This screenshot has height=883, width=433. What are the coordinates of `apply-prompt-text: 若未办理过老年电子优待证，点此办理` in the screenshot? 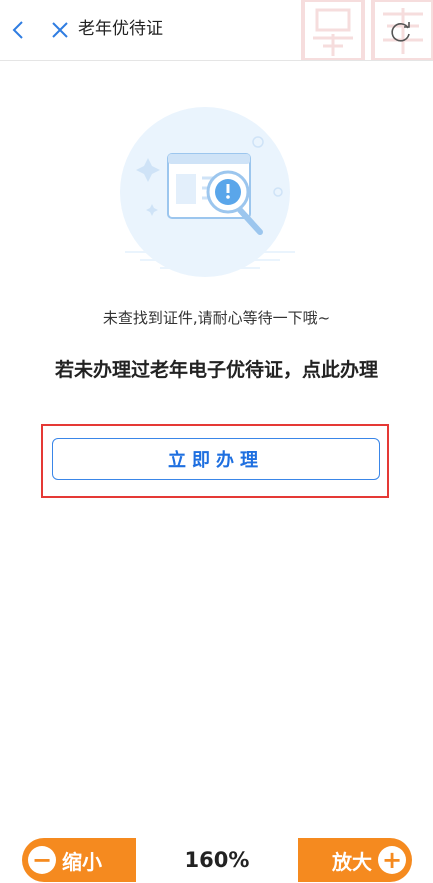 It's located at (216, 370).